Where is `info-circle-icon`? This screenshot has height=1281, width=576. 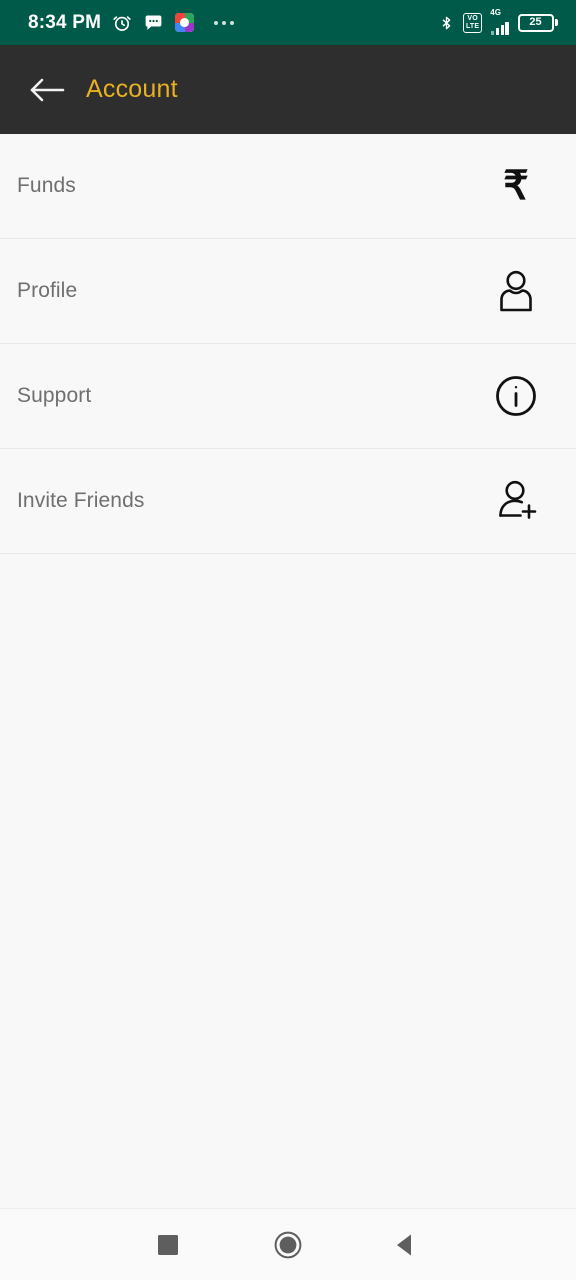 info-circle-icon is located at coordinates (516, 396).